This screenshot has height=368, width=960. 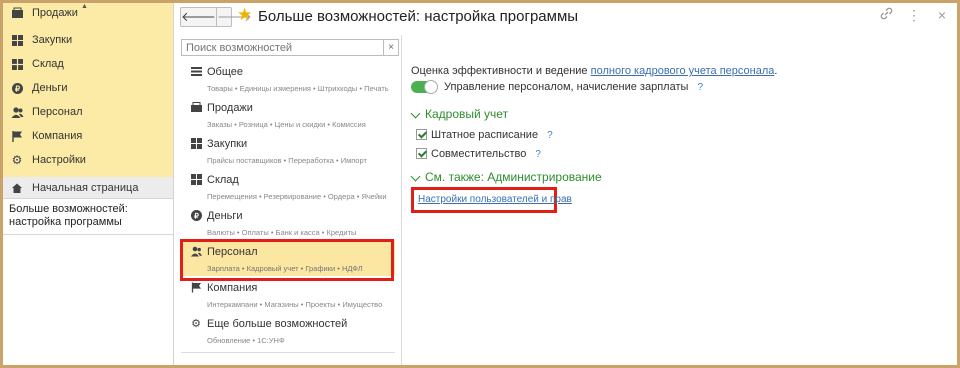 I want to click on close-icon: ×, so click(x=942, y=15).